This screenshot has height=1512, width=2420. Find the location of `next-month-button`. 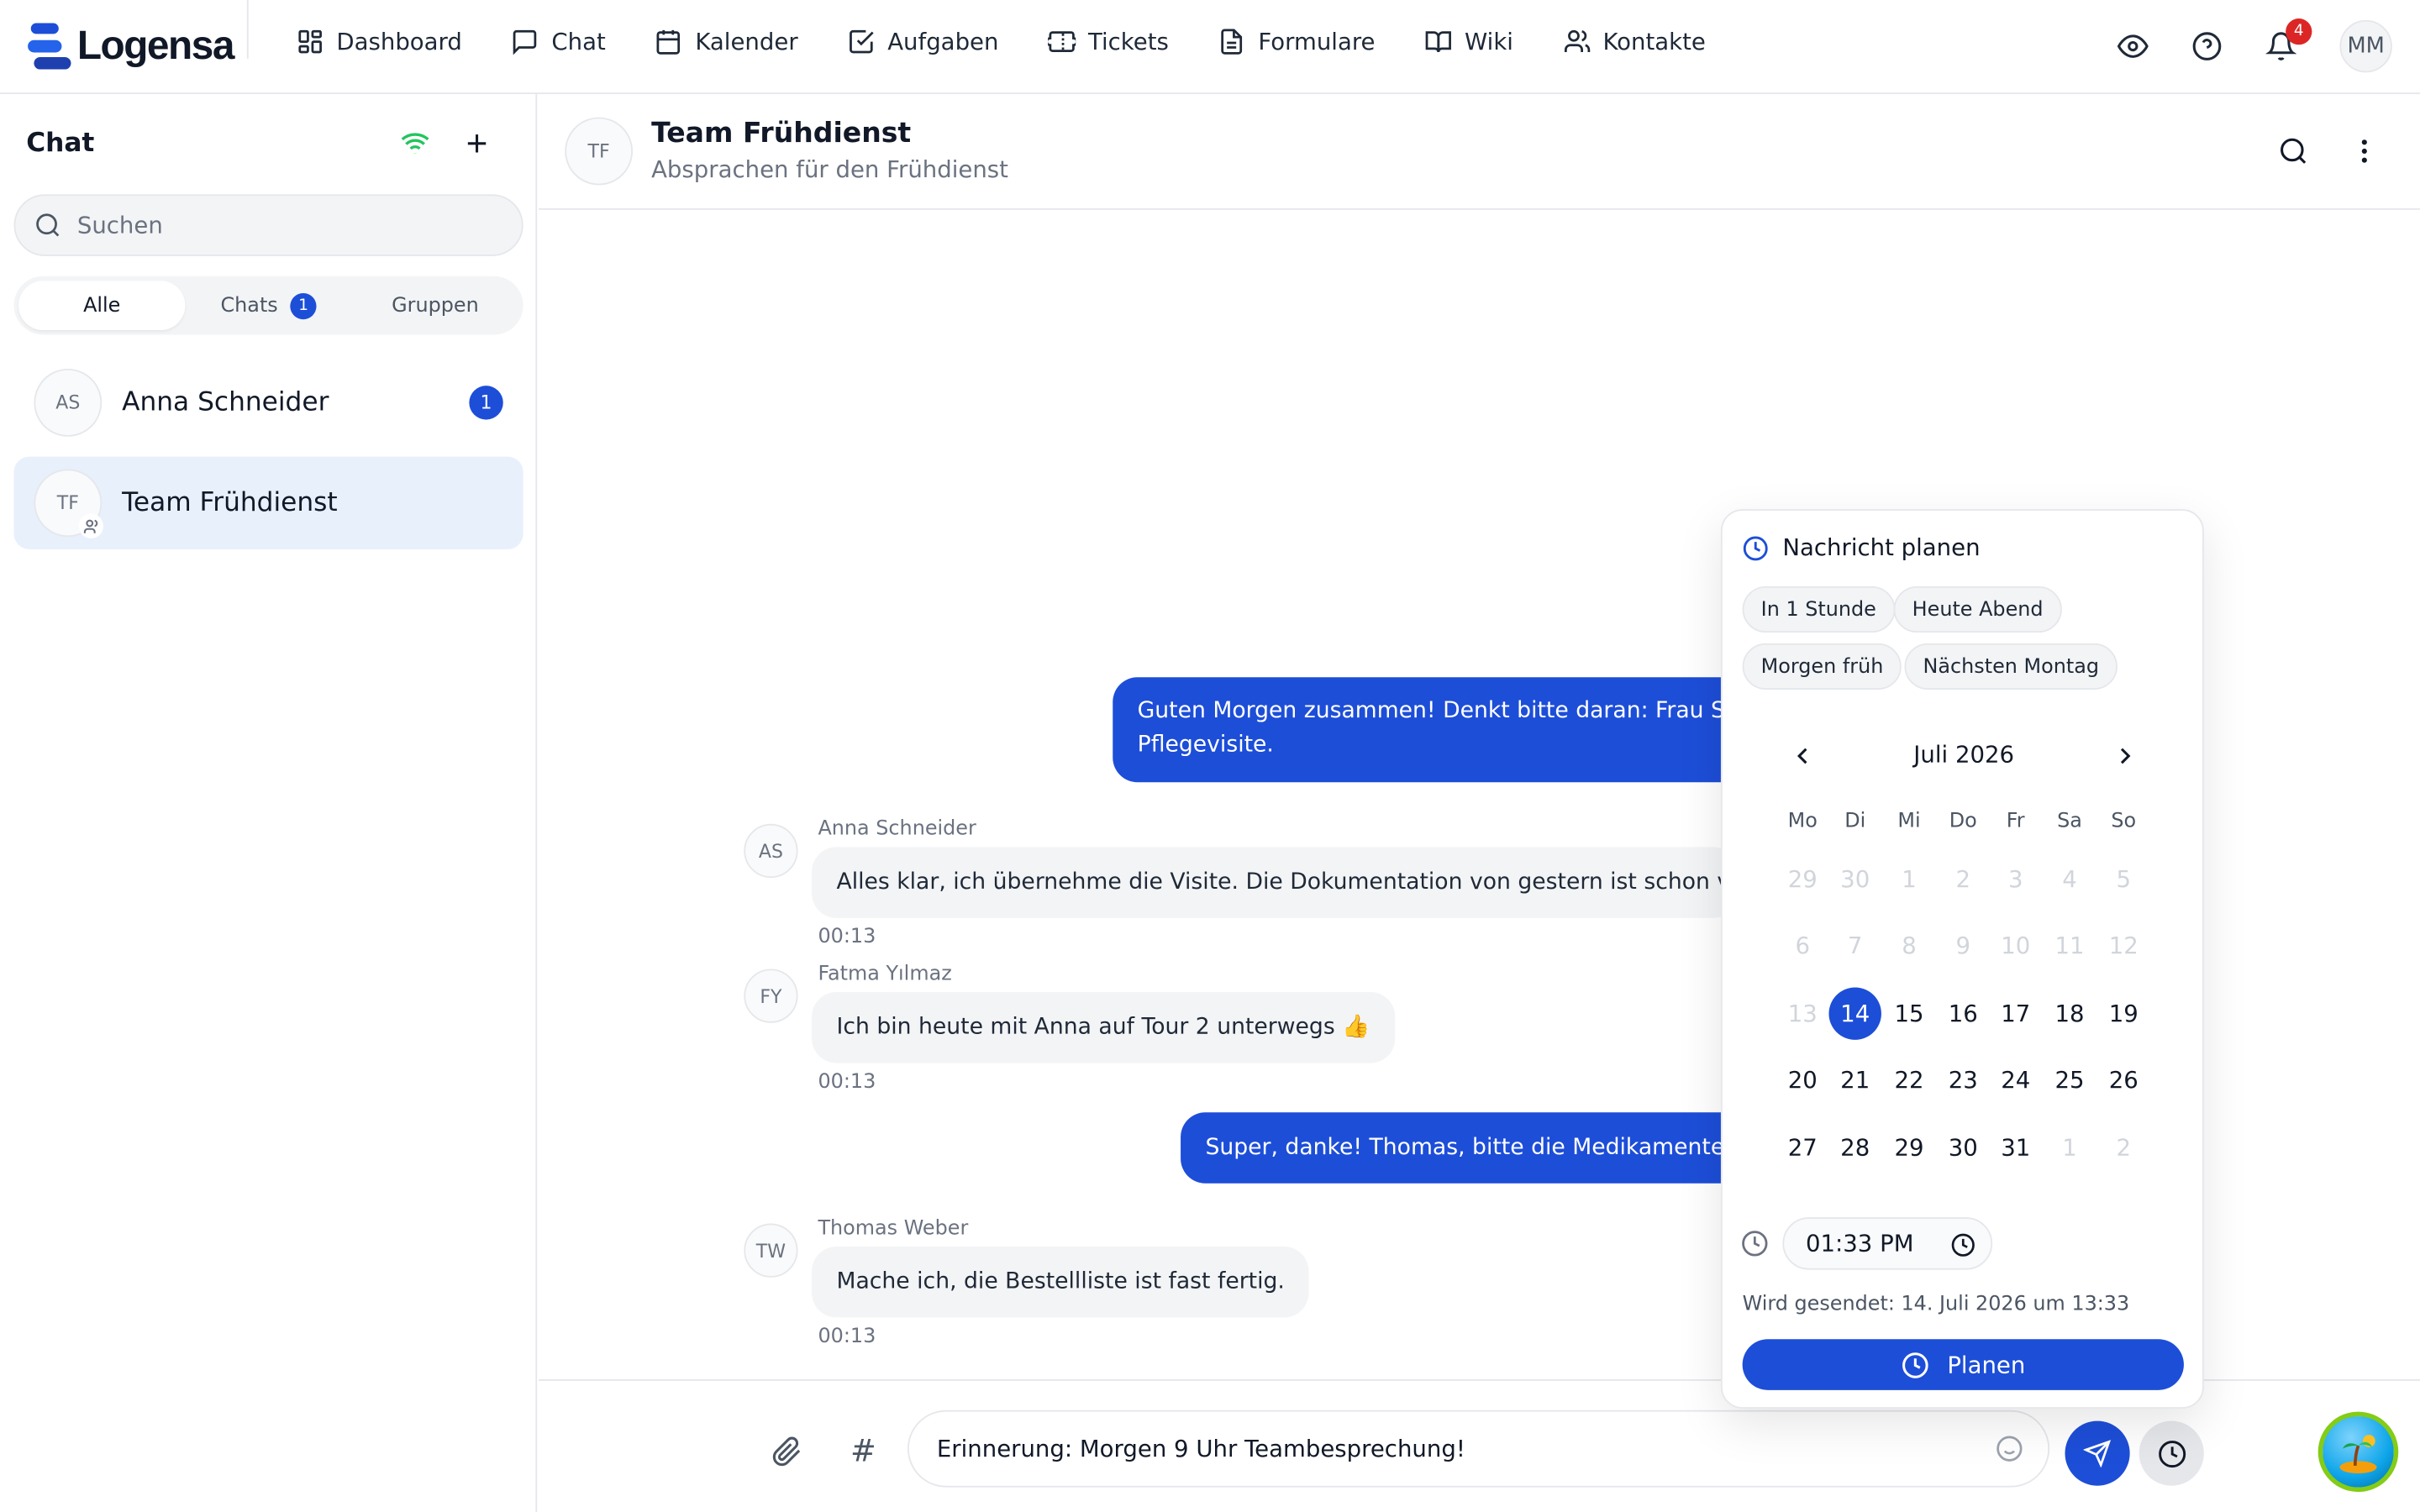

next-month-button is located at coordinates (2127, 757).